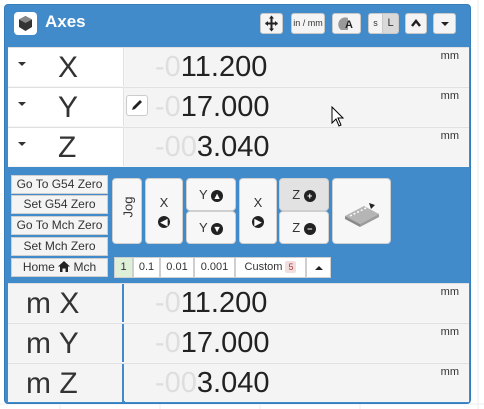  Describe the element at coordinates (390, 23) in the screenshot. I see `size-large-button: L` at that location.